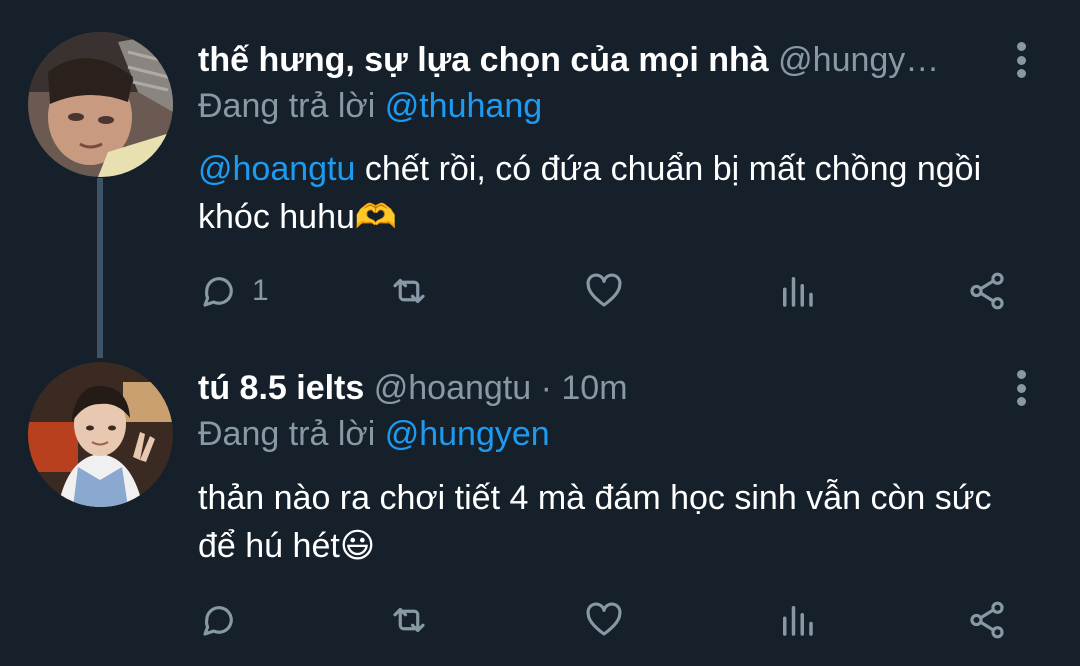 The image size is (1080, 666). I want to click on replying-to-mention: @hungyen, so click(467, 434).